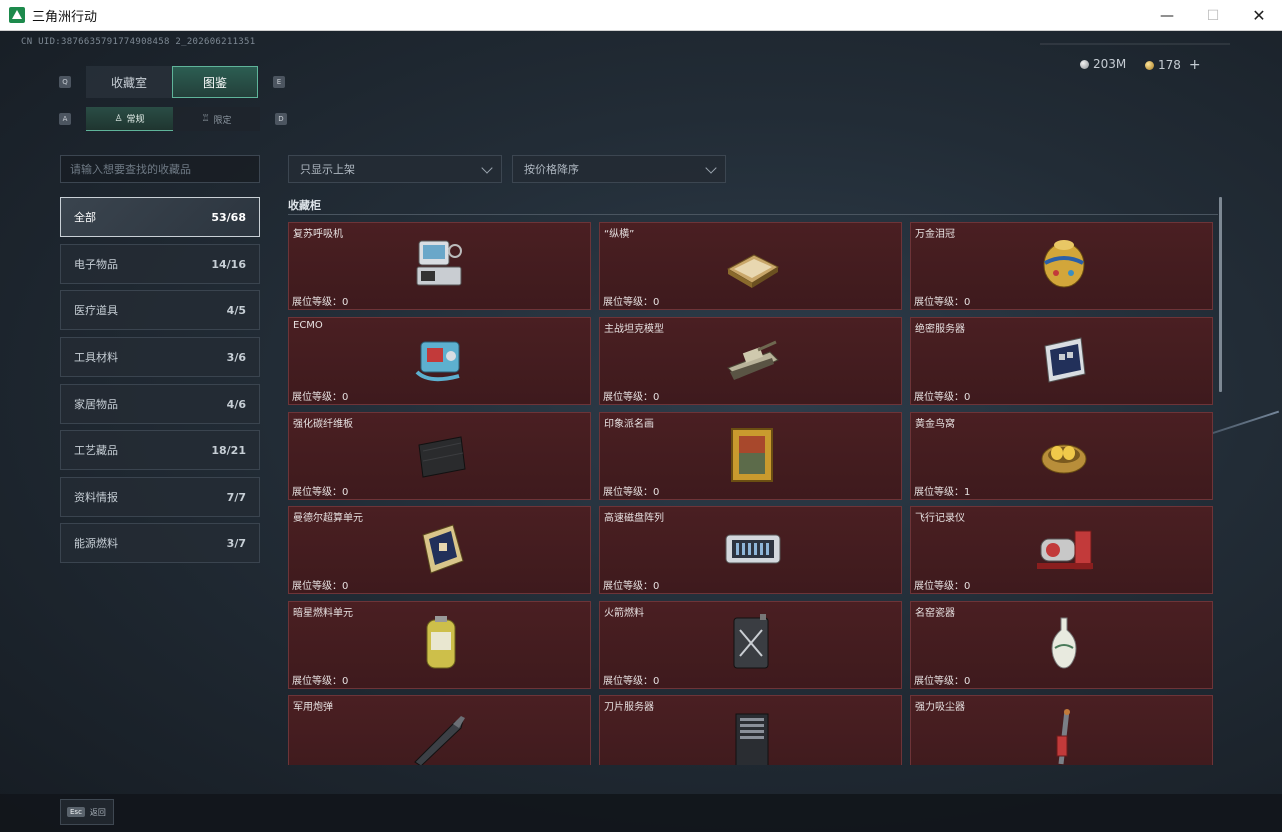 The width and height of the screenshot is (1282, 832). I want to click on category-item: 资料情报 7/7, so click(160, 497).